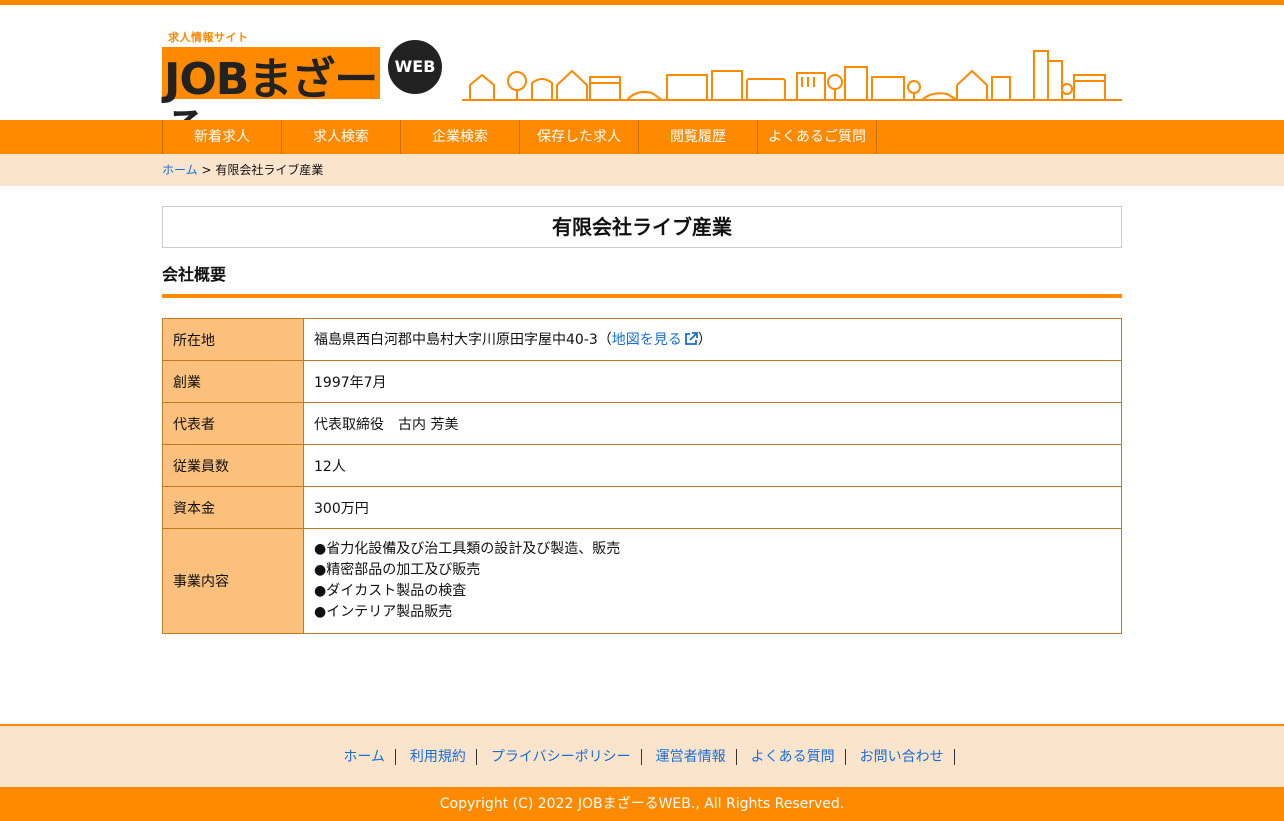 This screenshot has width=1284, height=821. What do you see at coordinates (712, 507) in the screenshot?
I see `row-value-capital: 300万円` at bounding box center [712, 507].